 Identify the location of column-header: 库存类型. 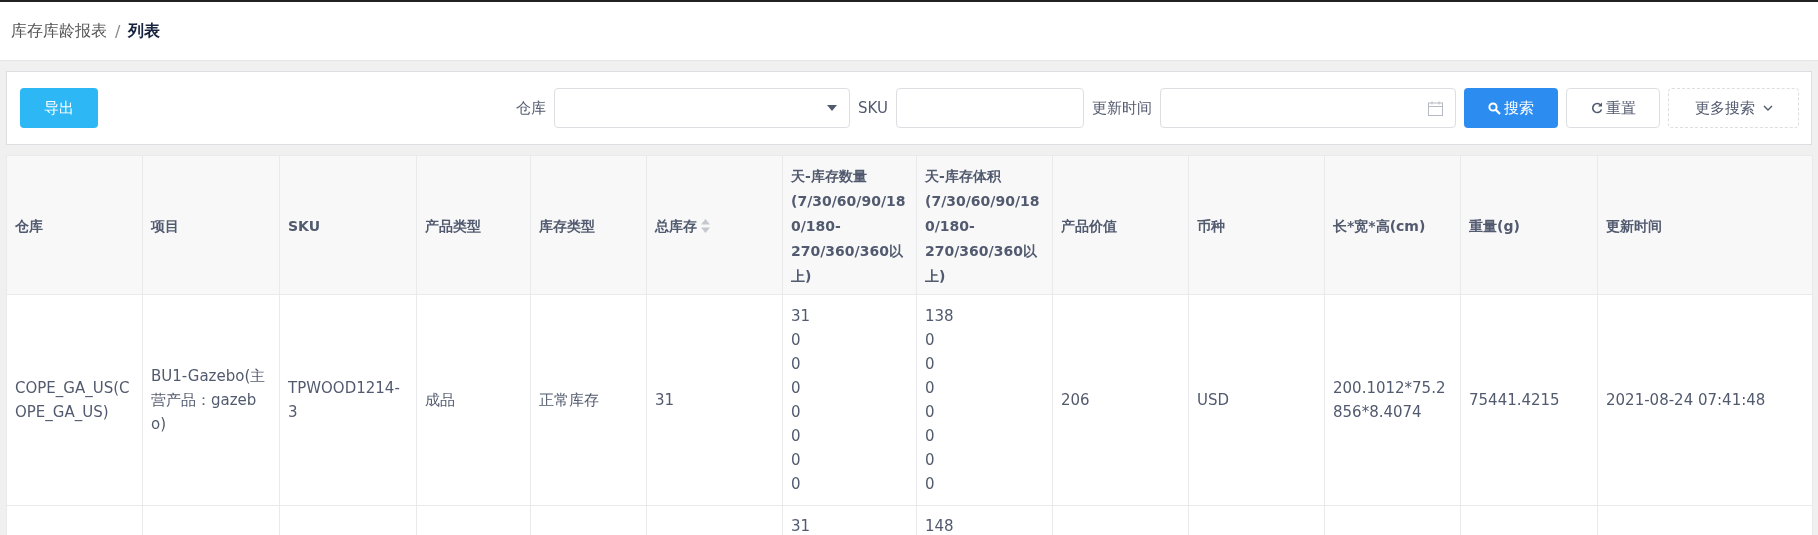
(567, 225).